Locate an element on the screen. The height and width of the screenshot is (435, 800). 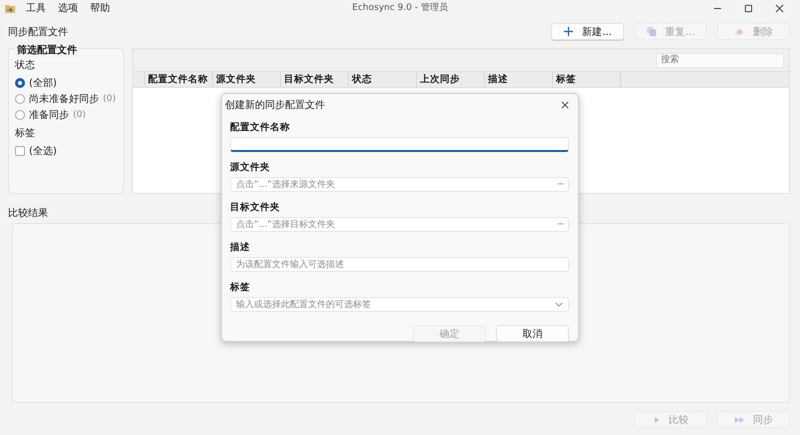
folder-field: 点击“...”选择目标文件夹 ··· is located at coordinates (399, 224).